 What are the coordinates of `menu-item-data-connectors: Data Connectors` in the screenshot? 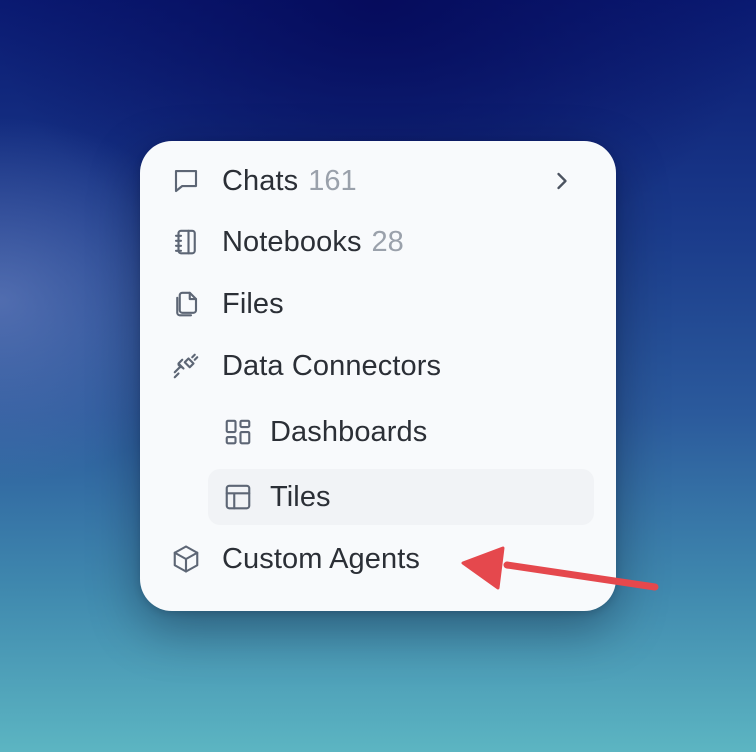 It's located at (378, 366).